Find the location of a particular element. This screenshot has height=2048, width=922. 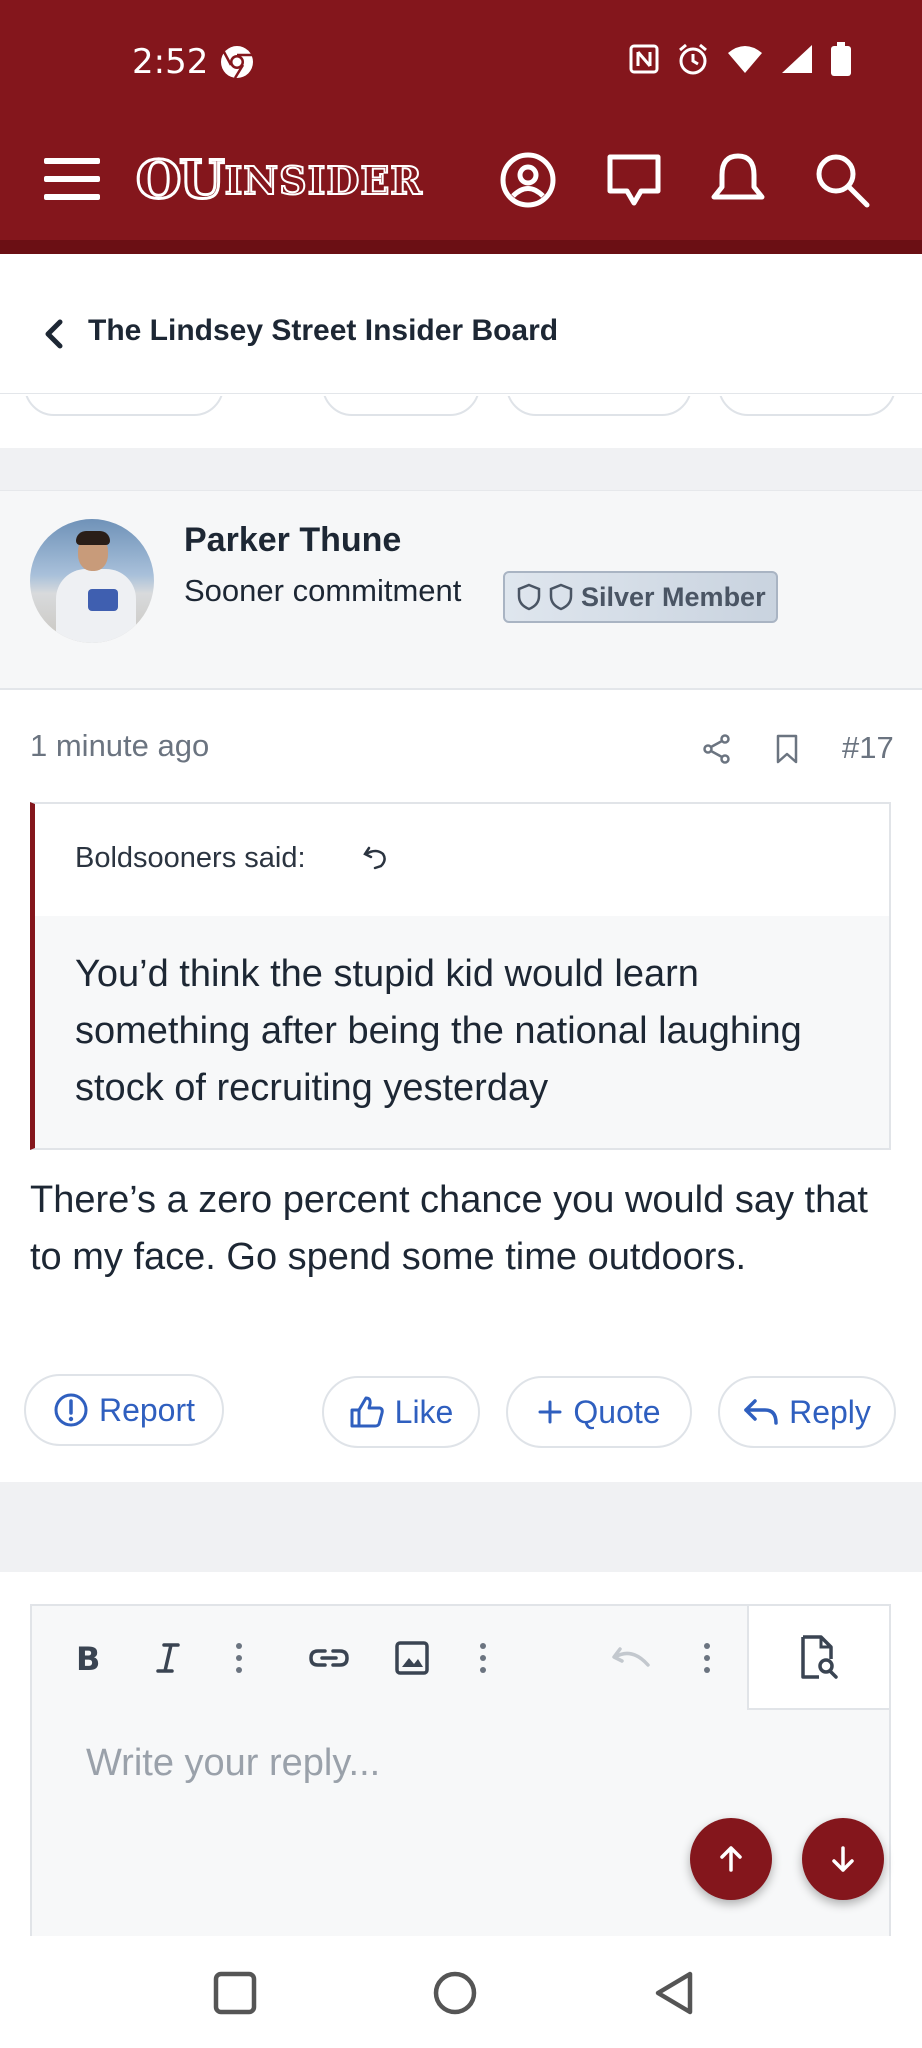

italic-icon is located at coordinates (168, 1658).